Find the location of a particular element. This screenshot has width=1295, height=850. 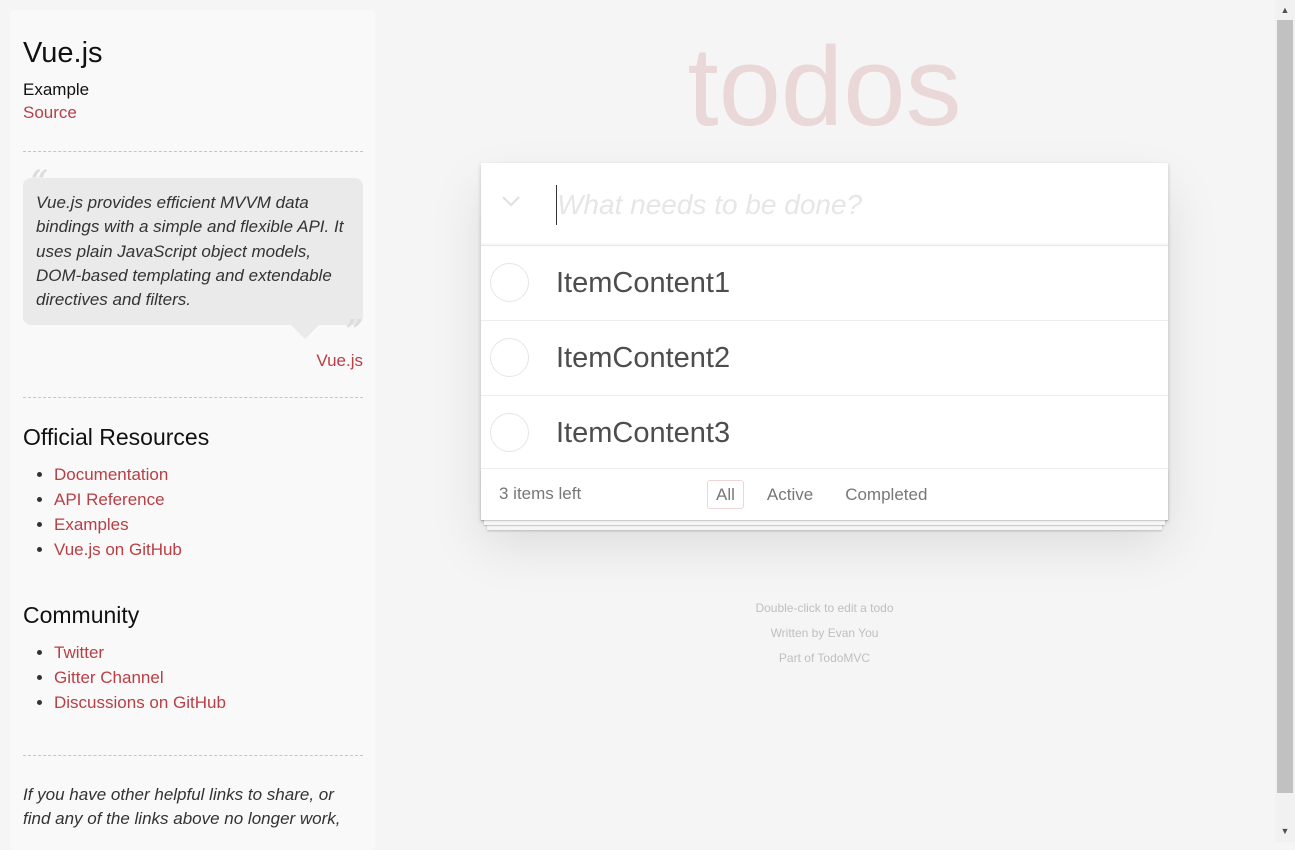

app-title: todos is located at coordinates (824, 86).